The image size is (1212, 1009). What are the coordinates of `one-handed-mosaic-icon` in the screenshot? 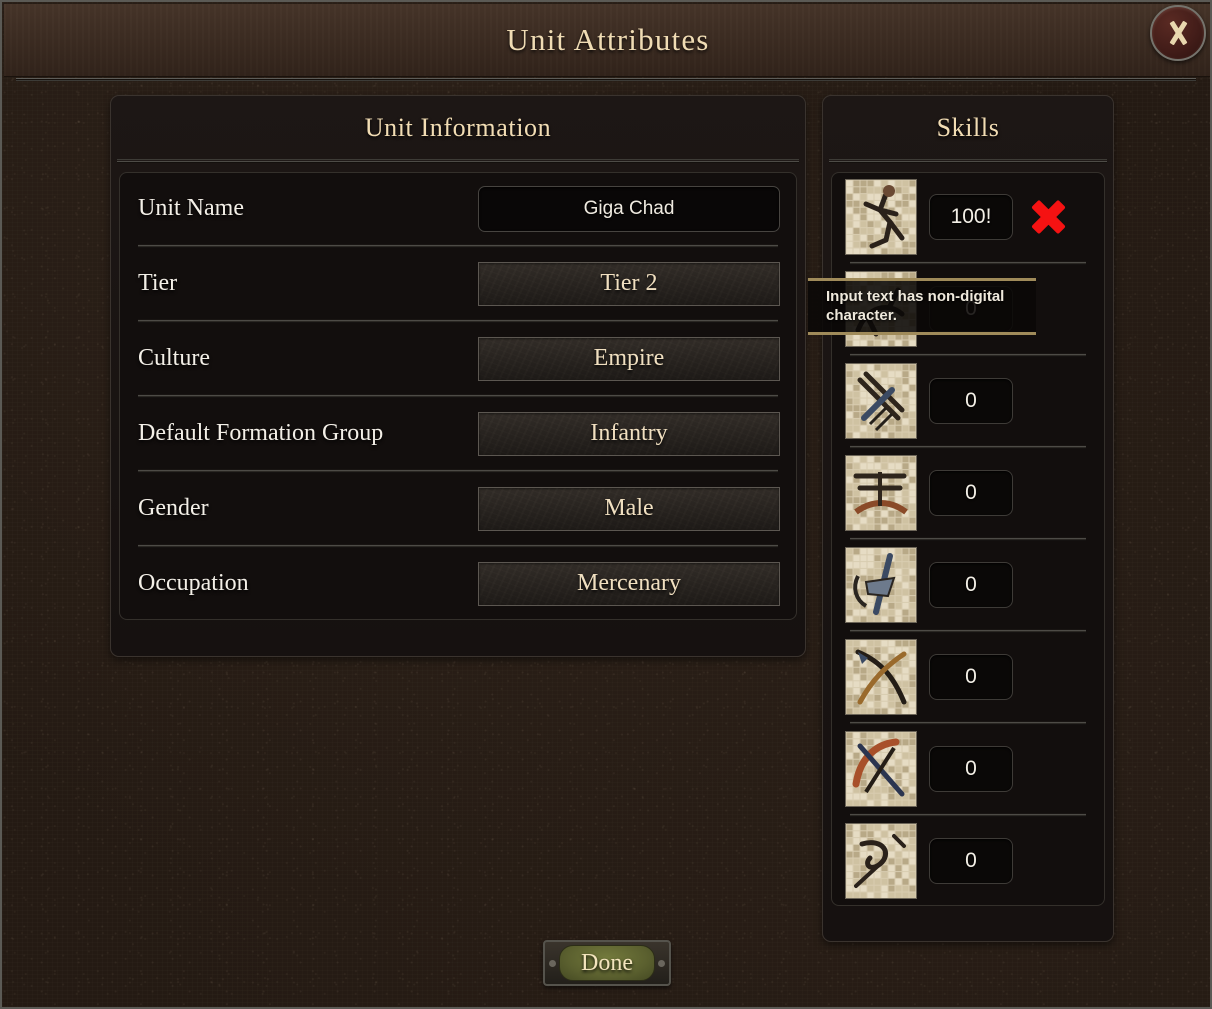 It's located at (881, 401).